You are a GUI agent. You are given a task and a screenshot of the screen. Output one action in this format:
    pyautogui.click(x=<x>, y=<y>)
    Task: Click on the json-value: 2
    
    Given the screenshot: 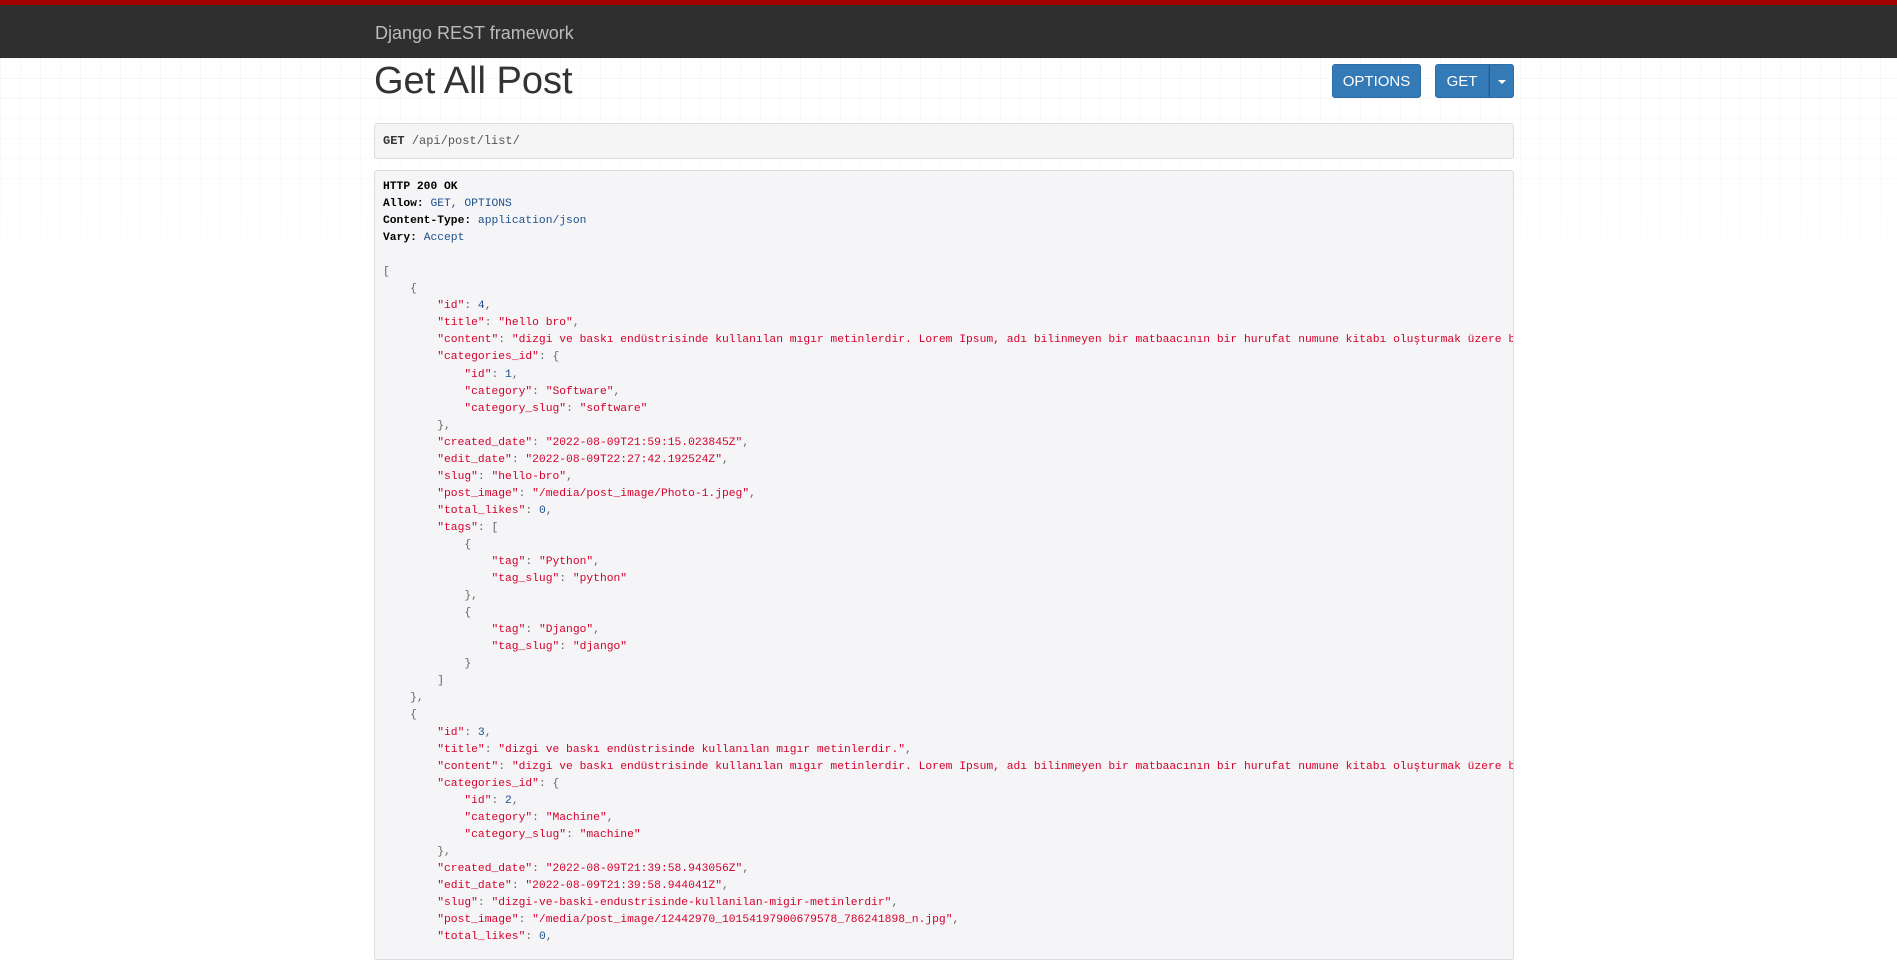 What is the action you would take?
    pyautogui.click(x=508, y=800)
    